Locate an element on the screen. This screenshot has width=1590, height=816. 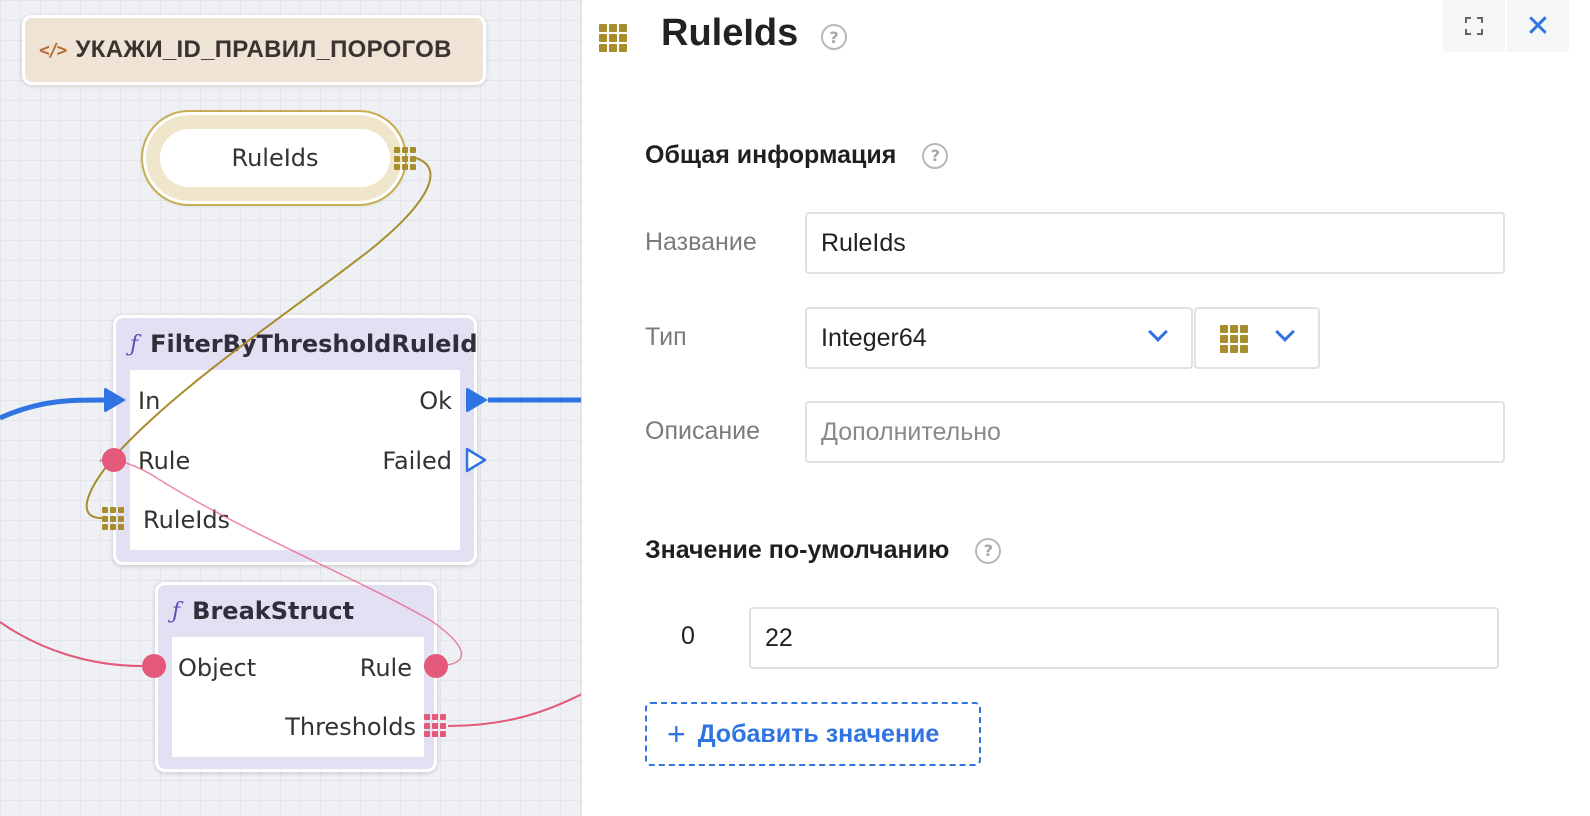
pin-label-in: In is located at coordinates (149, 401).